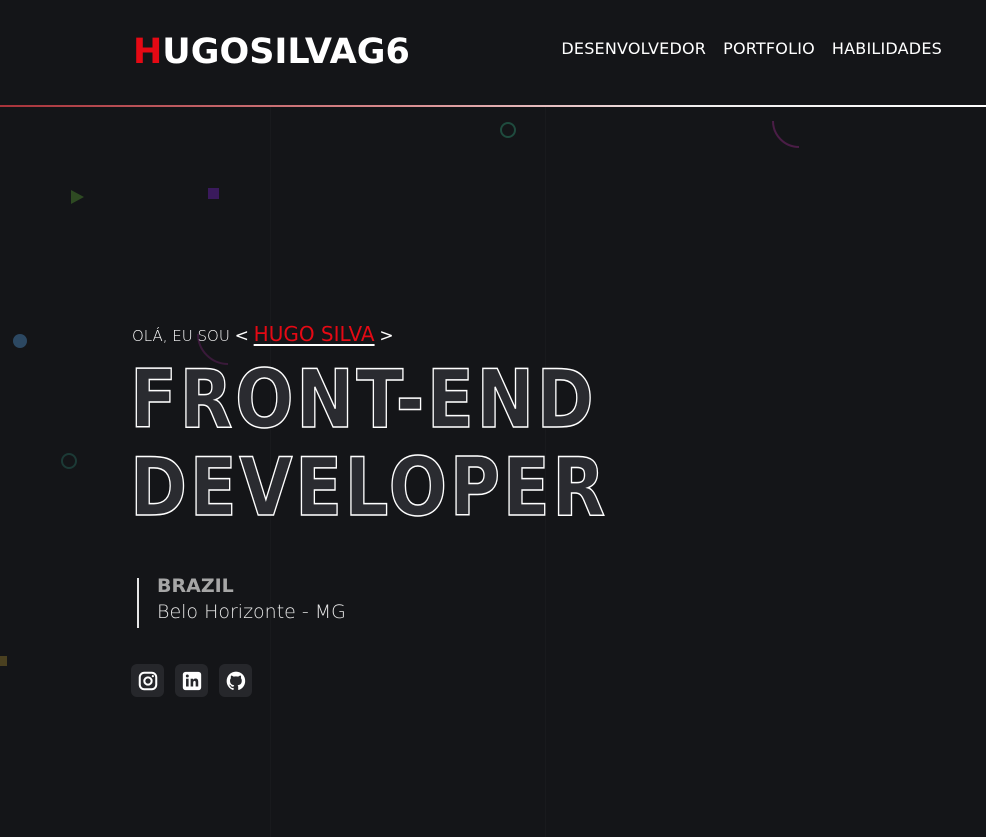 This screenshot has height=837, width=986. I want to click on location-block: BRAZIL Belo Horizonte - MG, so click(241, 601).